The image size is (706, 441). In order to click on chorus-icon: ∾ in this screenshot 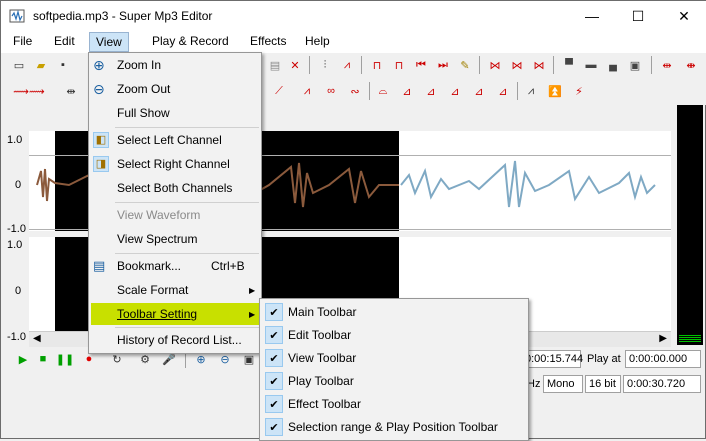, I will do `click(355, 91)`.